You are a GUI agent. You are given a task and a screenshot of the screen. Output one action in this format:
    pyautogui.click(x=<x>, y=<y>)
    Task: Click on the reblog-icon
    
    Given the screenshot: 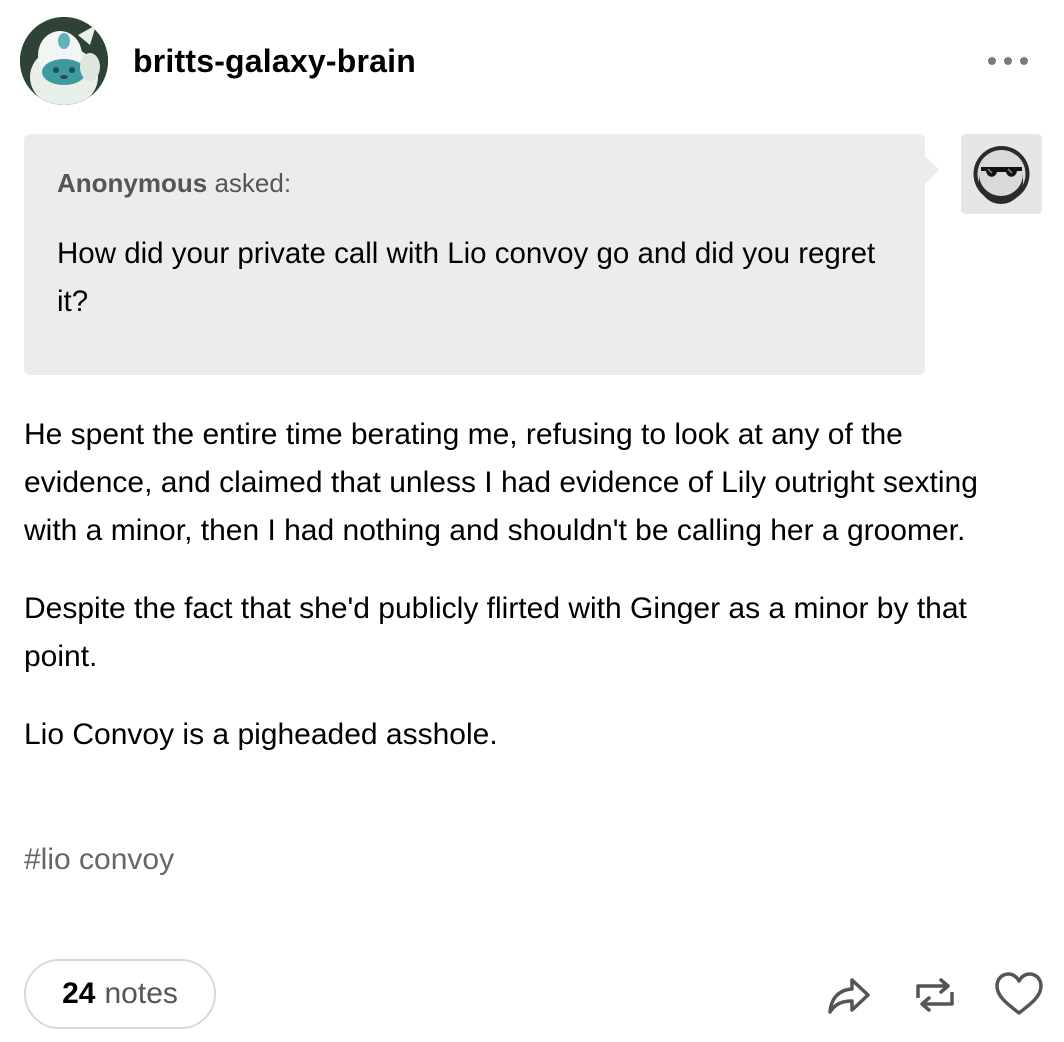 What is the action you would take?
    pyautogui.click(x=935, y=995)
    